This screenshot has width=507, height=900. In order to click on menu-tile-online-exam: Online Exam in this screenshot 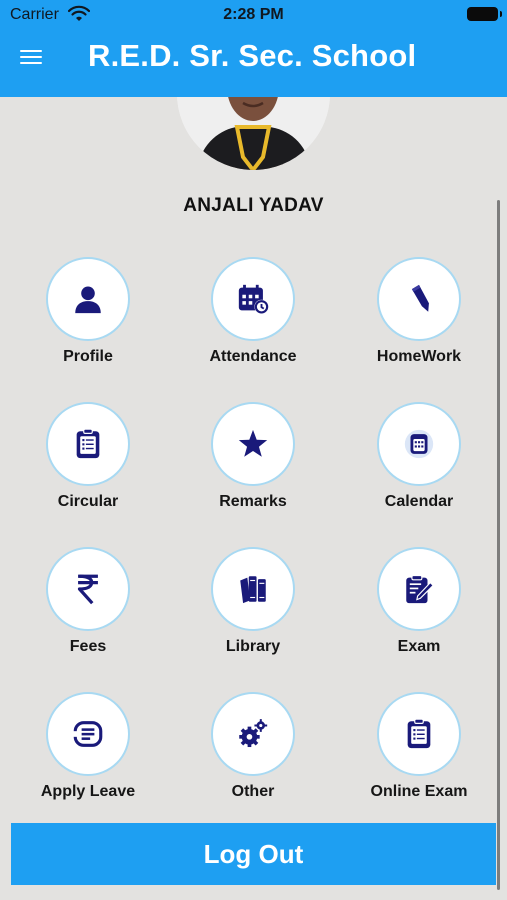, I will do `click(419, 757)`.